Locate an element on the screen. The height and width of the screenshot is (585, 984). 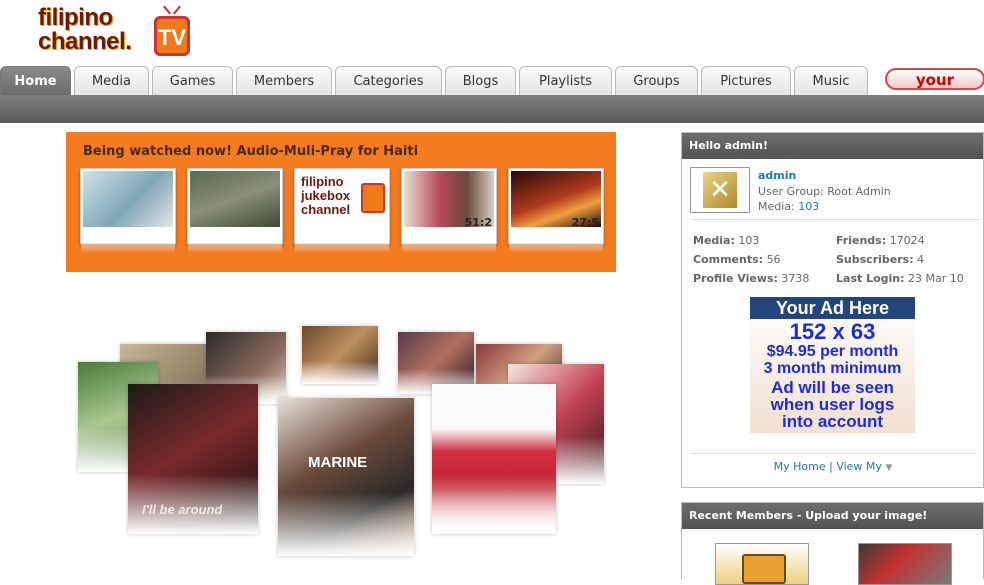
stat-friends: Friends: 17024 is located at coordinates (880, 240).